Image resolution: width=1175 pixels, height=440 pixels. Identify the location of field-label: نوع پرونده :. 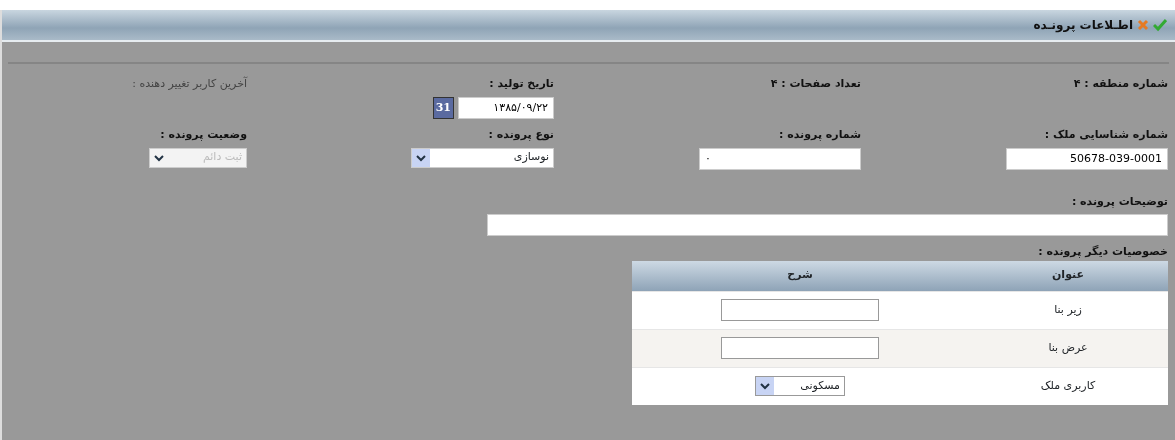
(521, 135).